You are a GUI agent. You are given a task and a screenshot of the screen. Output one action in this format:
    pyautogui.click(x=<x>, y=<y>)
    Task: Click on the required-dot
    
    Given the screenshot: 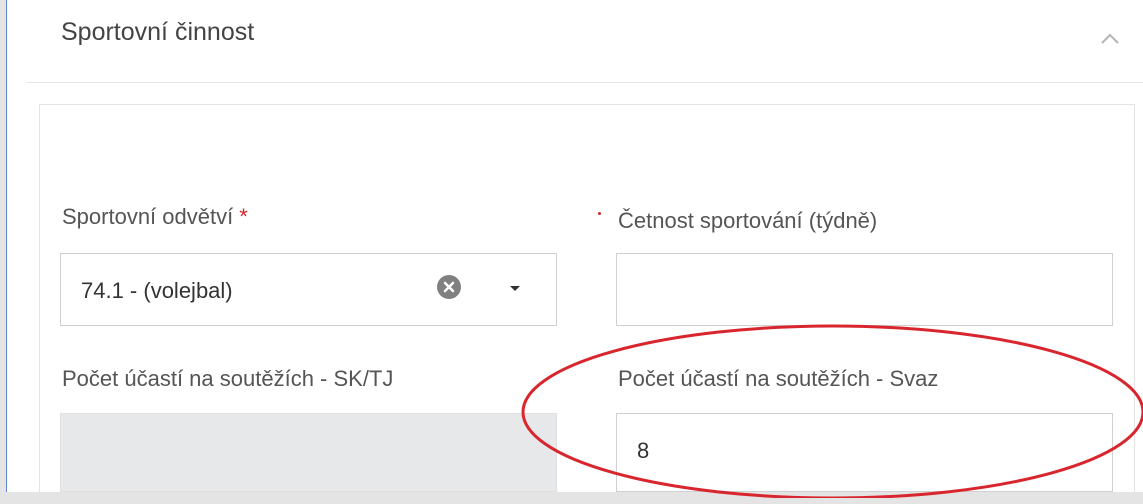 What is the action you would take?
    pyautogui.click(x=599, y=213)
    